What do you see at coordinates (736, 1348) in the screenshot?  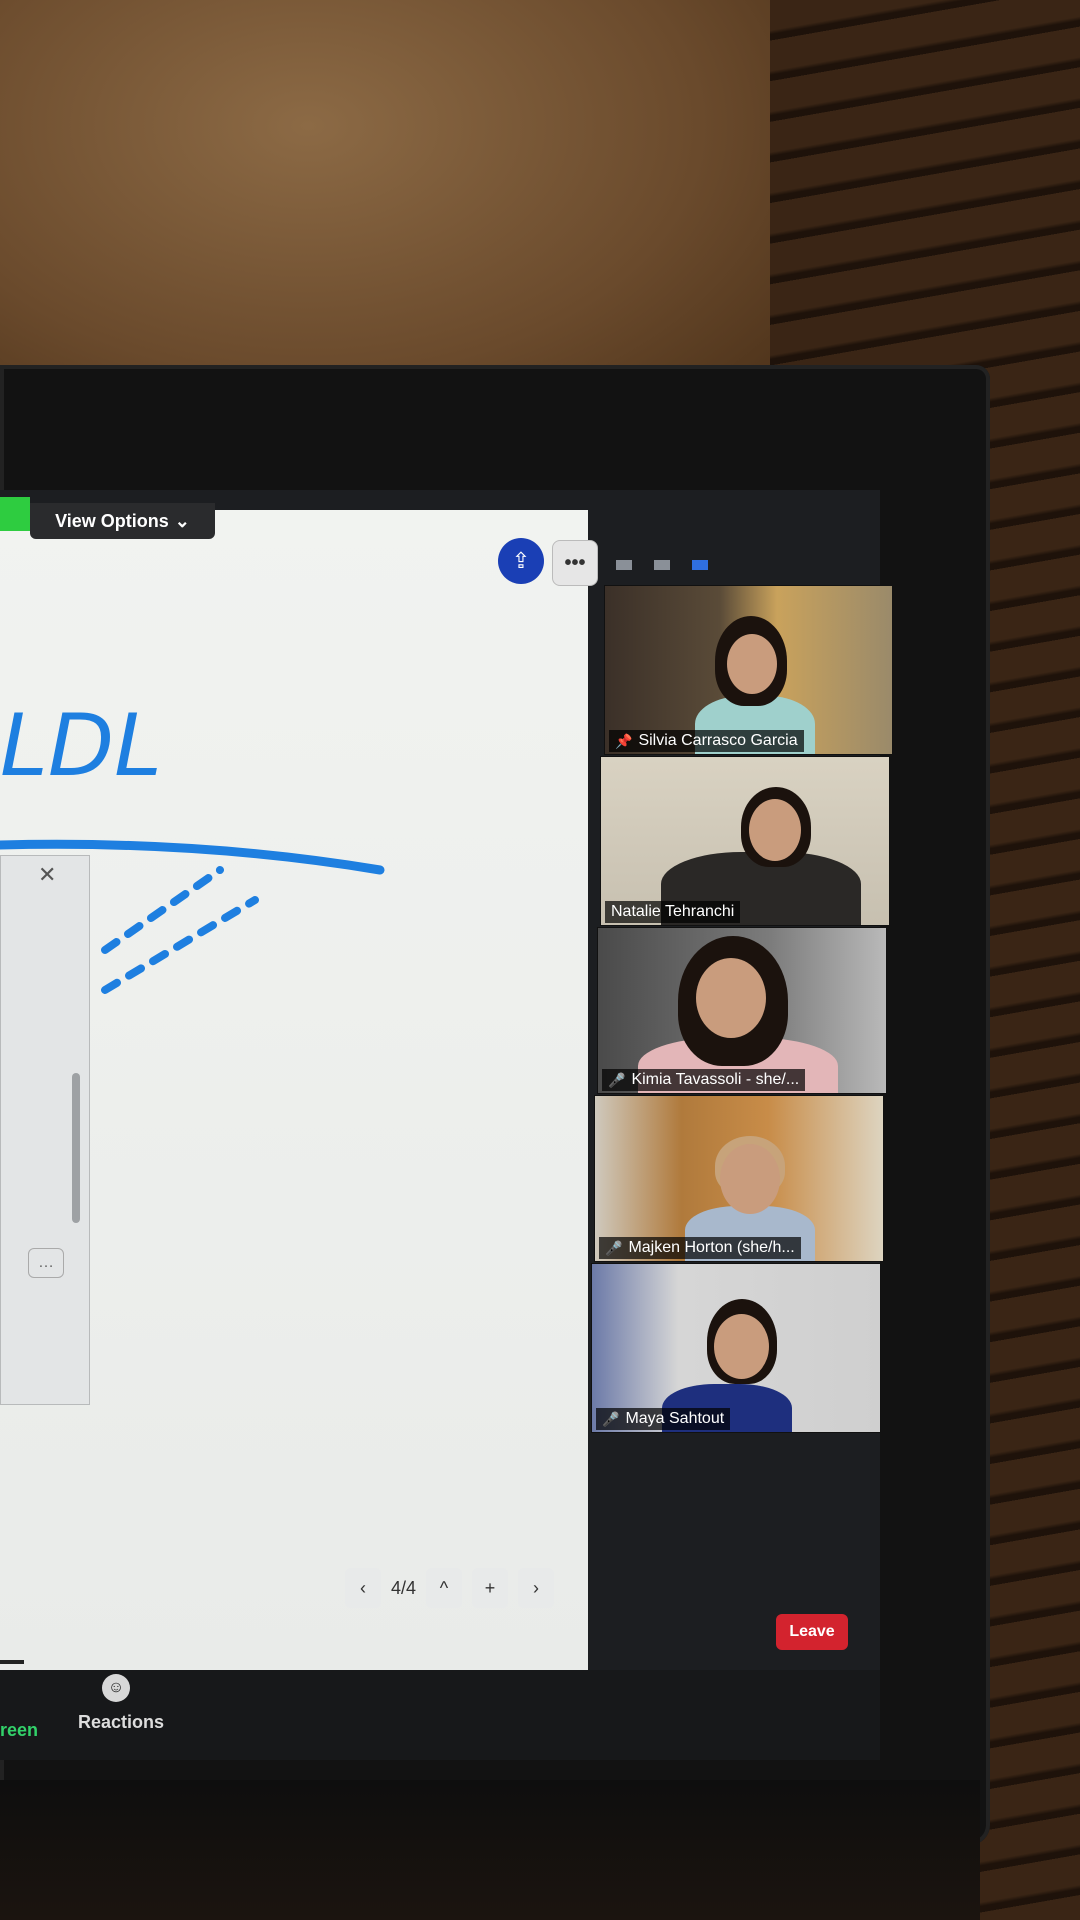 I see `participant-tile: 🎤 Maya Sahtout` at bounding box center [736, 1348].